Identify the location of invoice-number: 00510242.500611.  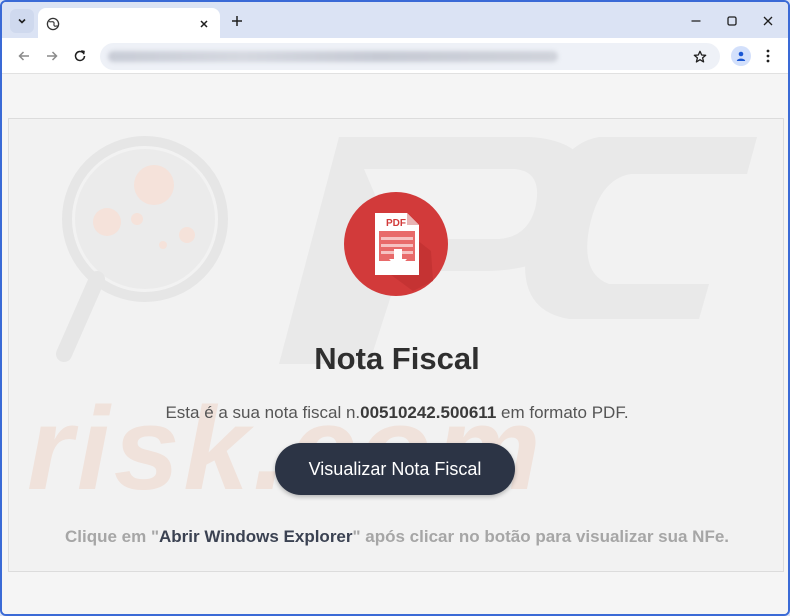
(428, 412).